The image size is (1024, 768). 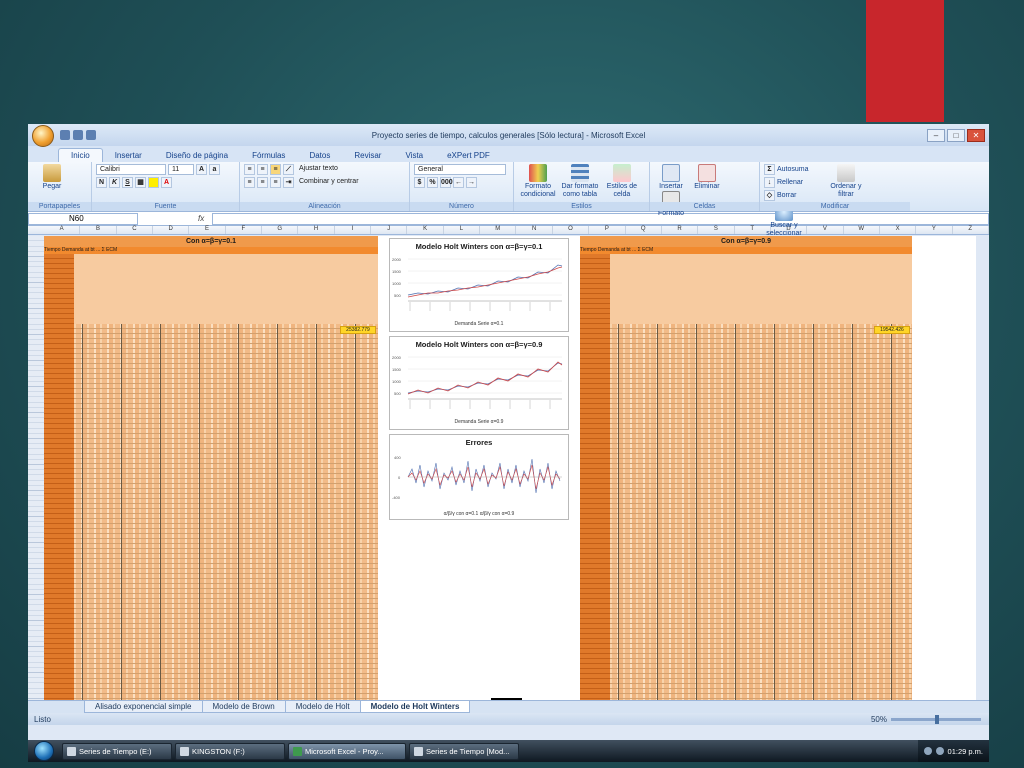 I want to click on font-name-combo: Calibri, so click(x=131, y=169).